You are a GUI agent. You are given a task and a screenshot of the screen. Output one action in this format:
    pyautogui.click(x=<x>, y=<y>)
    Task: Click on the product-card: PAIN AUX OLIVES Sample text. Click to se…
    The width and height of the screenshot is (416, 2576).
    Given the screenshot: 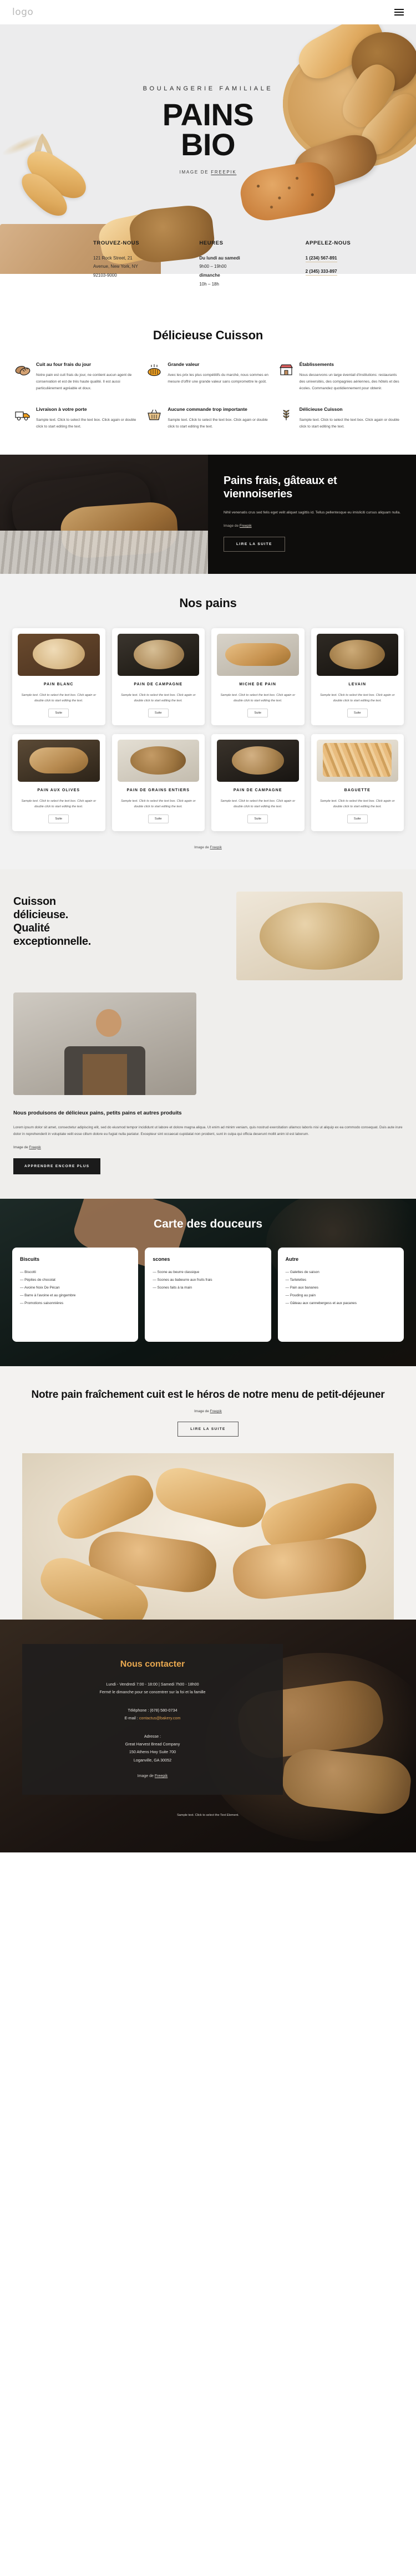 What is the action you would take?
    pyautogui.click(x=58, y=783)
    